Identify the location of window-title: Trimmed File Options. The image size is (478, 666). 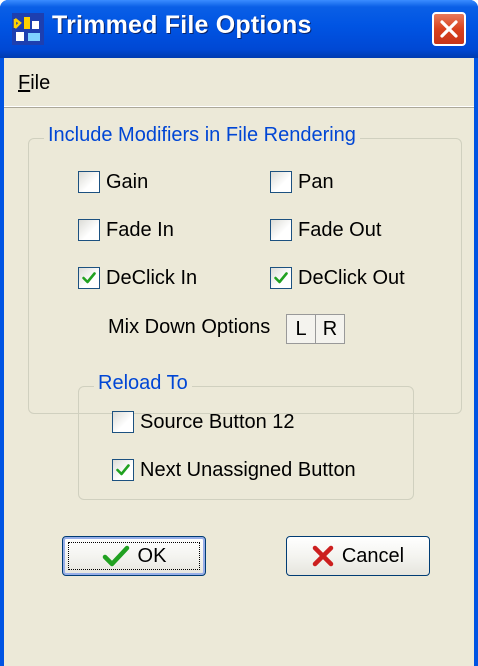
(182, 25).